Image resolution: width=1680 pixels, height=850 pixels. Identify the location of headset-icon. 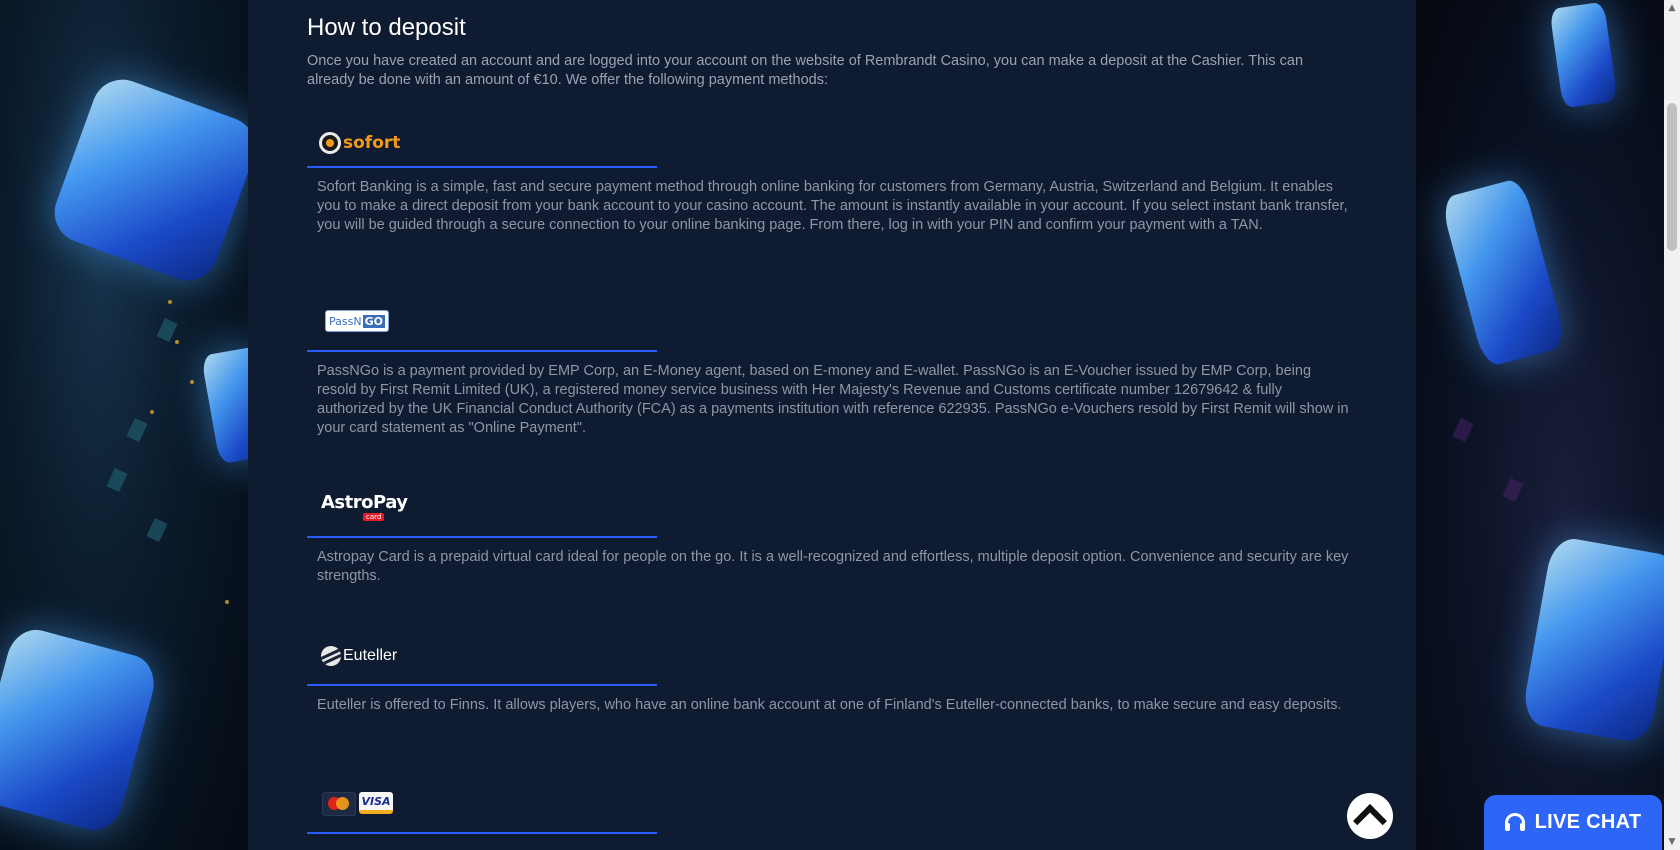
(1514, 822).